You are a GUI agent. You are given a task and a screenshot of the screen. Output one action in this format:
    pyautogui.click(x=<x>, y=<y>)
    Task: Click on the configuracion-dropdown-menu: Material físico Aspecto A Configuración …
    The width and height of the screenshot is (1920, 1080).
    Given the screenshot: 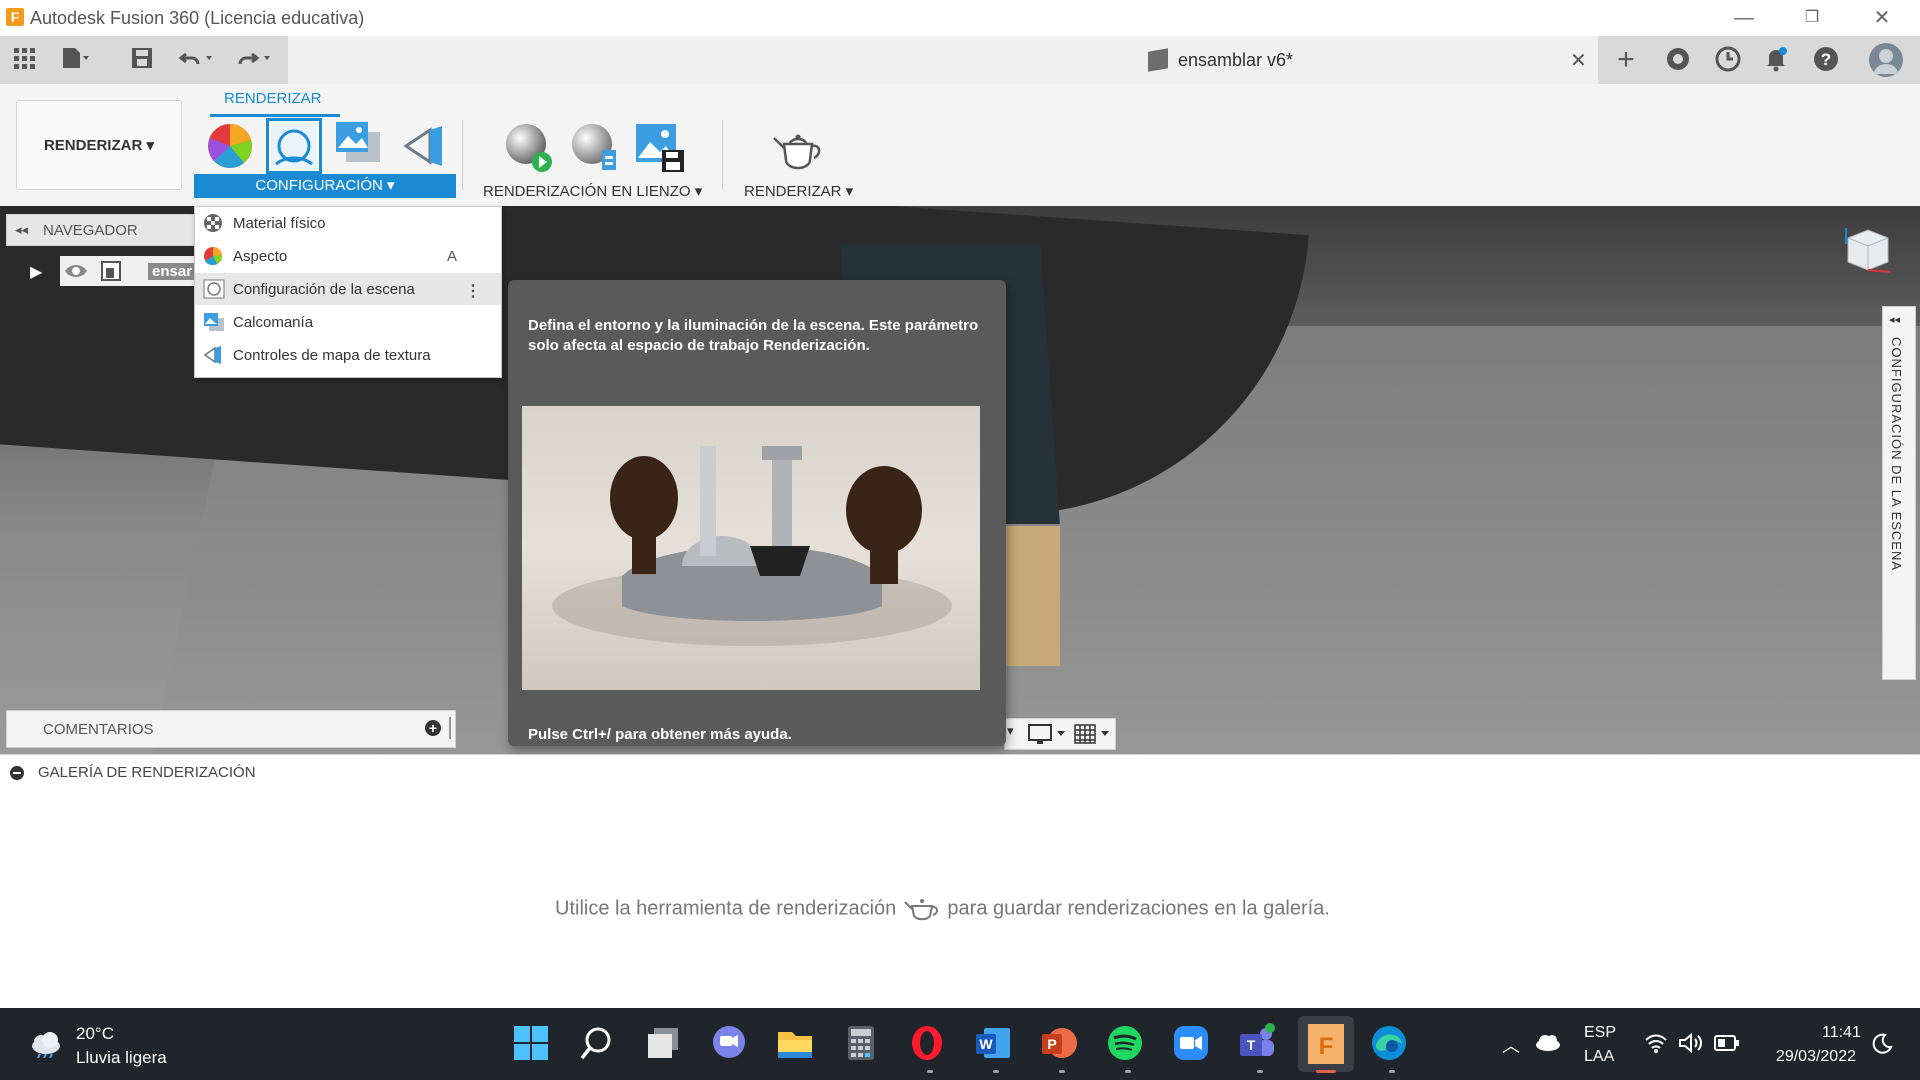 What is the action you would take?
    pyautogui.click(x=348, y=292)
    